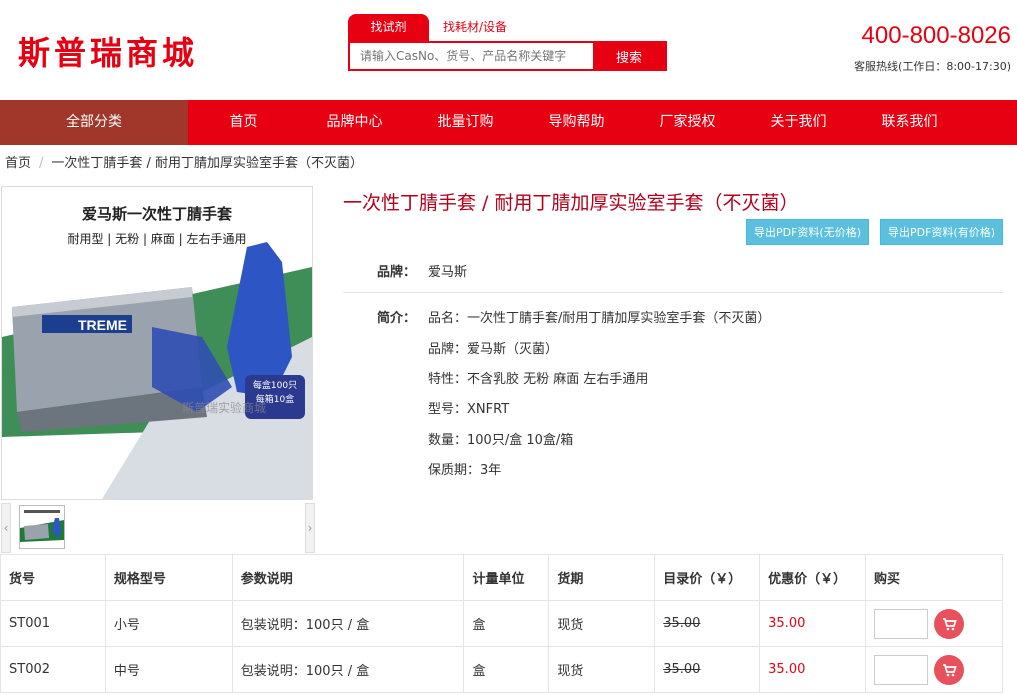  Describe the element at coordinates (909, 122) in the screenshot. I see `nav-contact: 联系我们` at that location.